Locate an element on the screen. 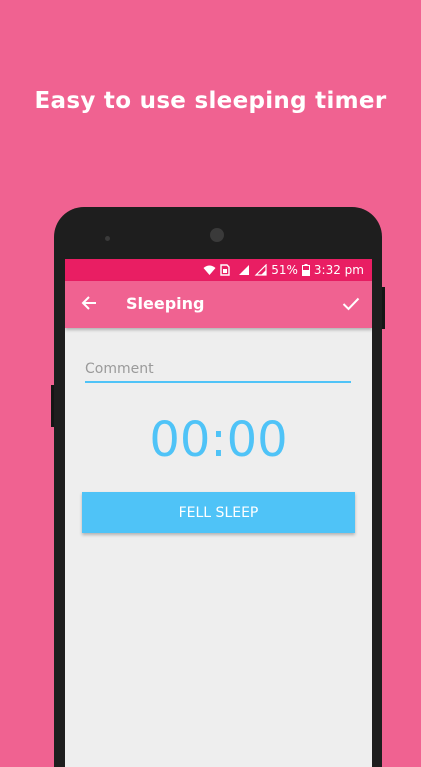 The height and width of the screenshot is (767, 421). back-button is located at coordinates (89, 305).